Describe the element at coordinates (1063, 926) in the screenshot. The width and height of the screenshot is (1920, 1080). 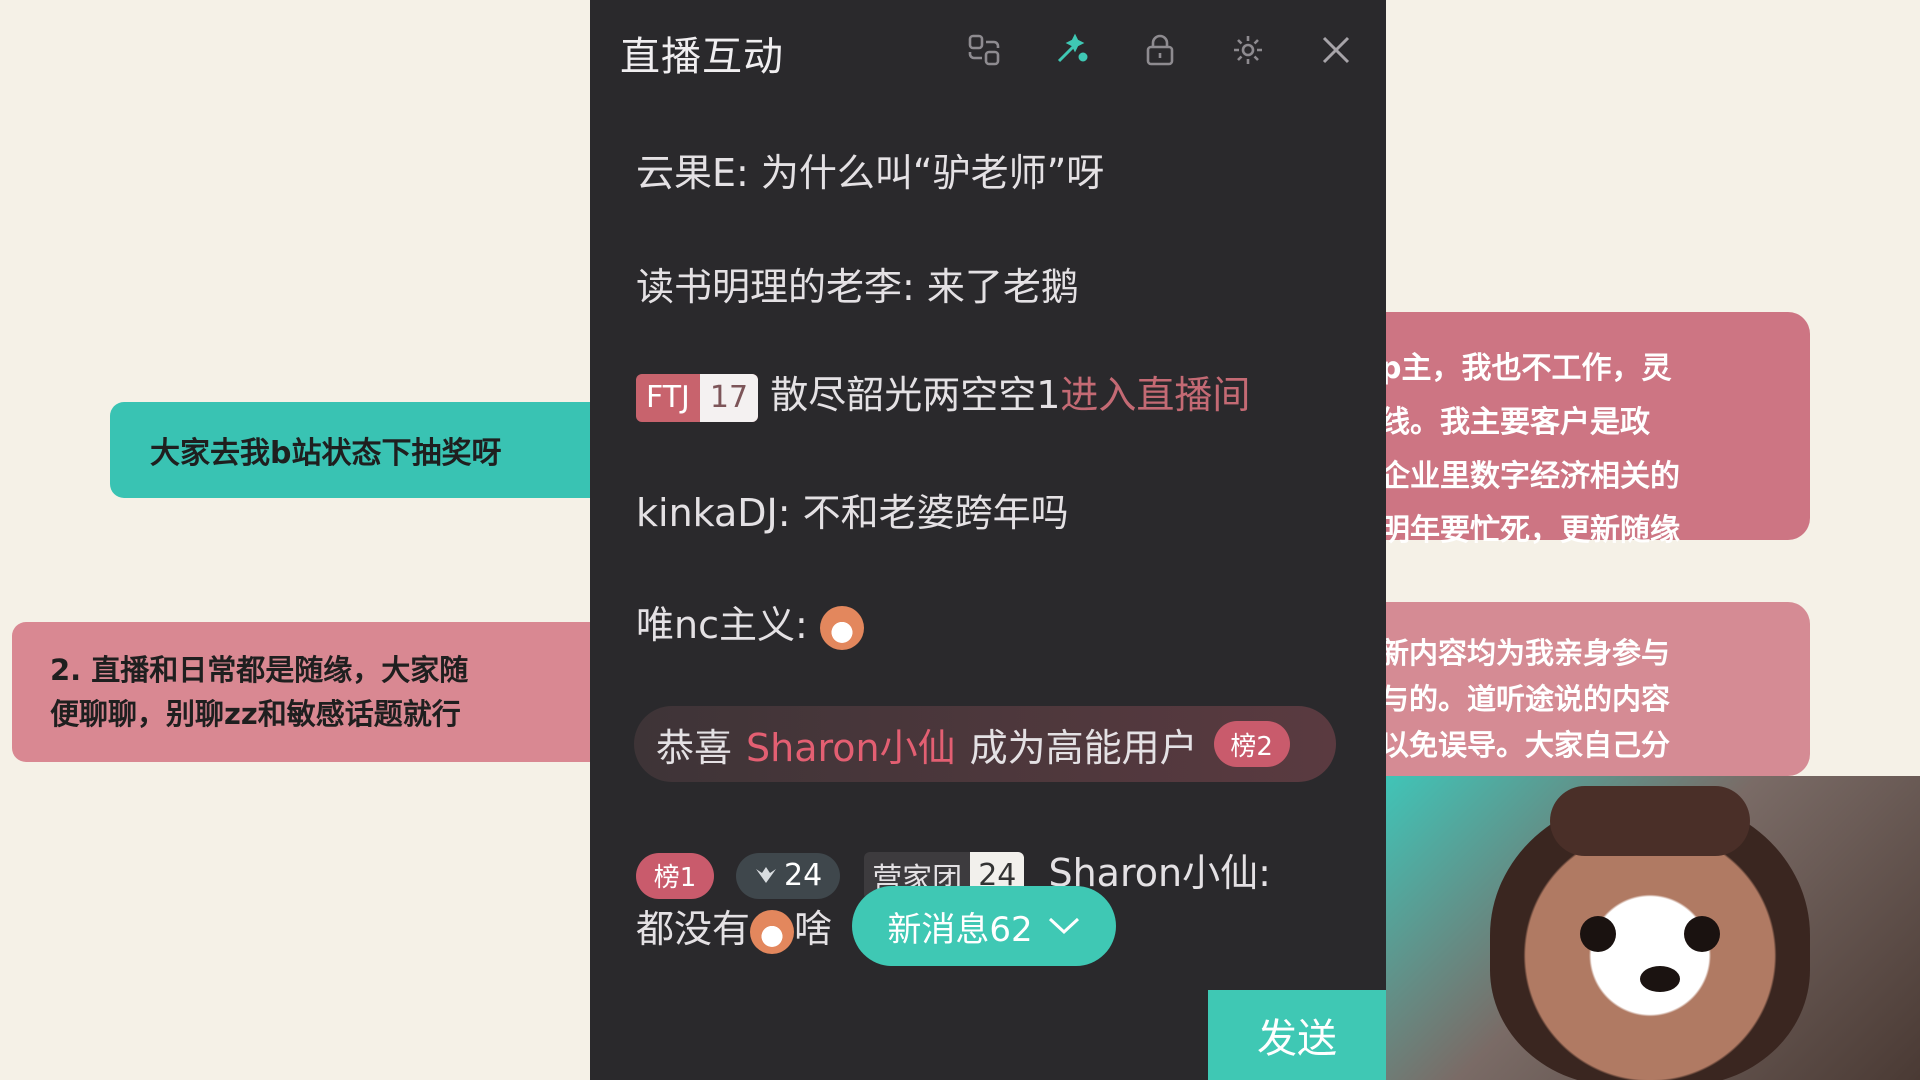
I see `chevron-down-icon` at that location.